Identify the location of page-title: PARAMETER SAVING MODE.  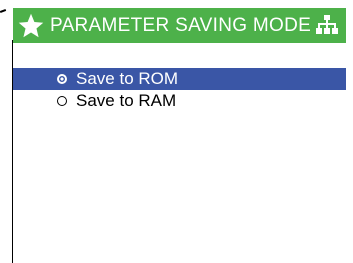
(181, 25).